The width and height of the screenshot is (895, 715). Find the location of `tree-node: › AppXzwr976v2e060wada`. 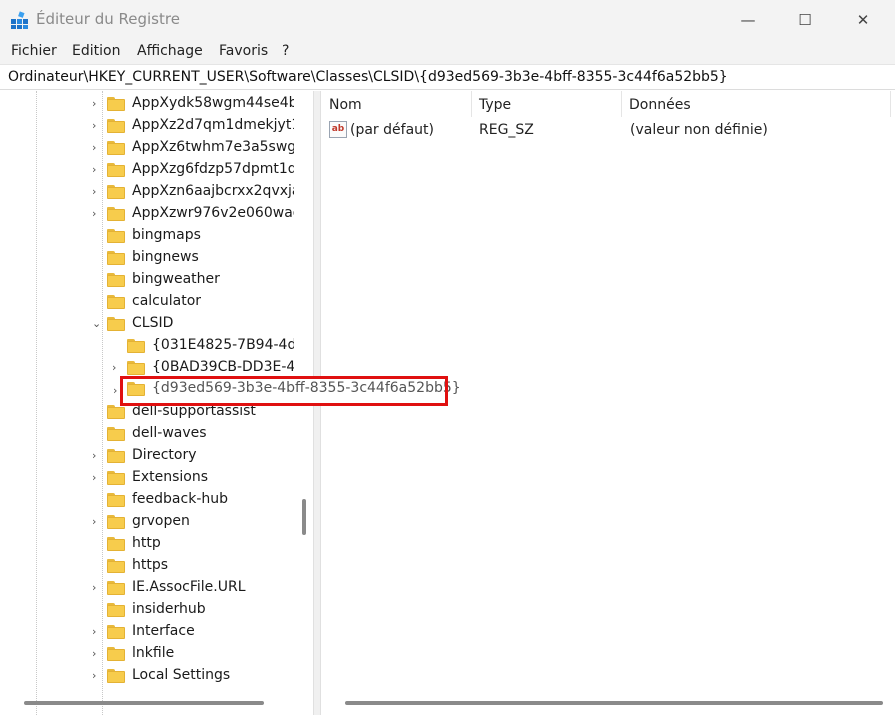

tree-node: › AppXzwr976v2e060wada is located at coordinates (149, 214).